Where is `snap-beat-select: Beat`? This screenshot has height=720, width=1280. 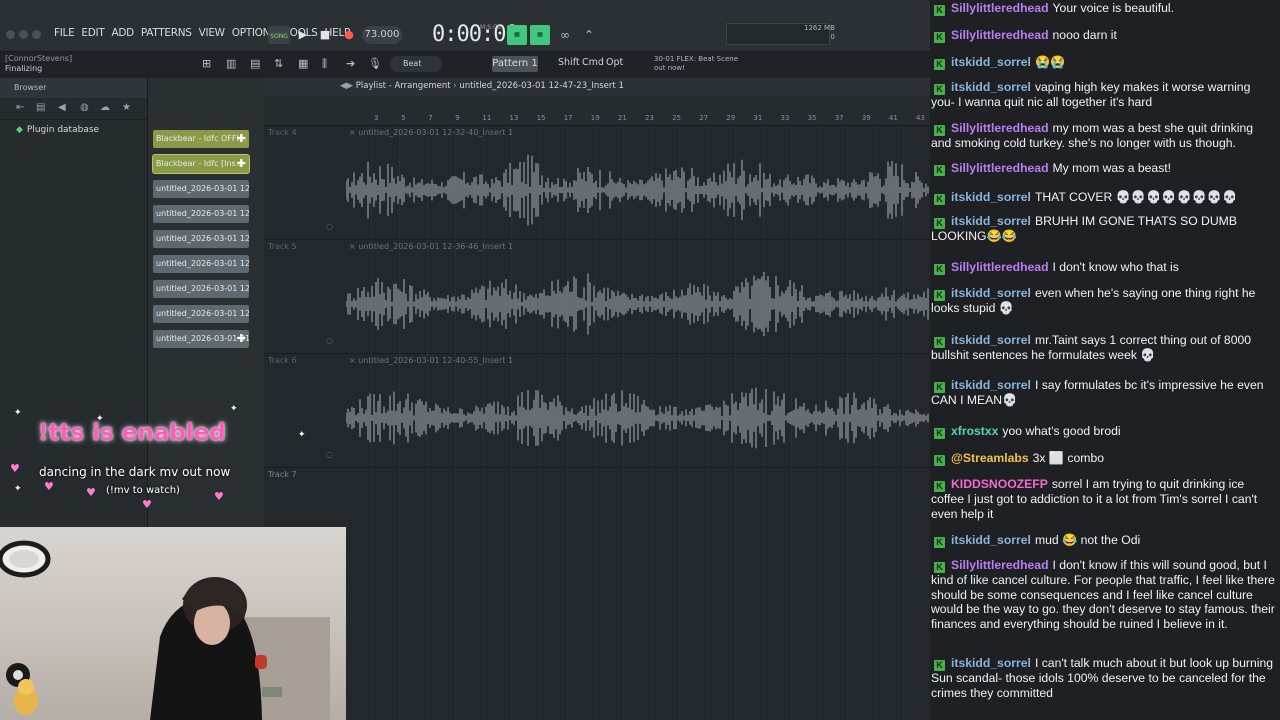
snap-beat-select: Beat is located at coordinates (416, 64).